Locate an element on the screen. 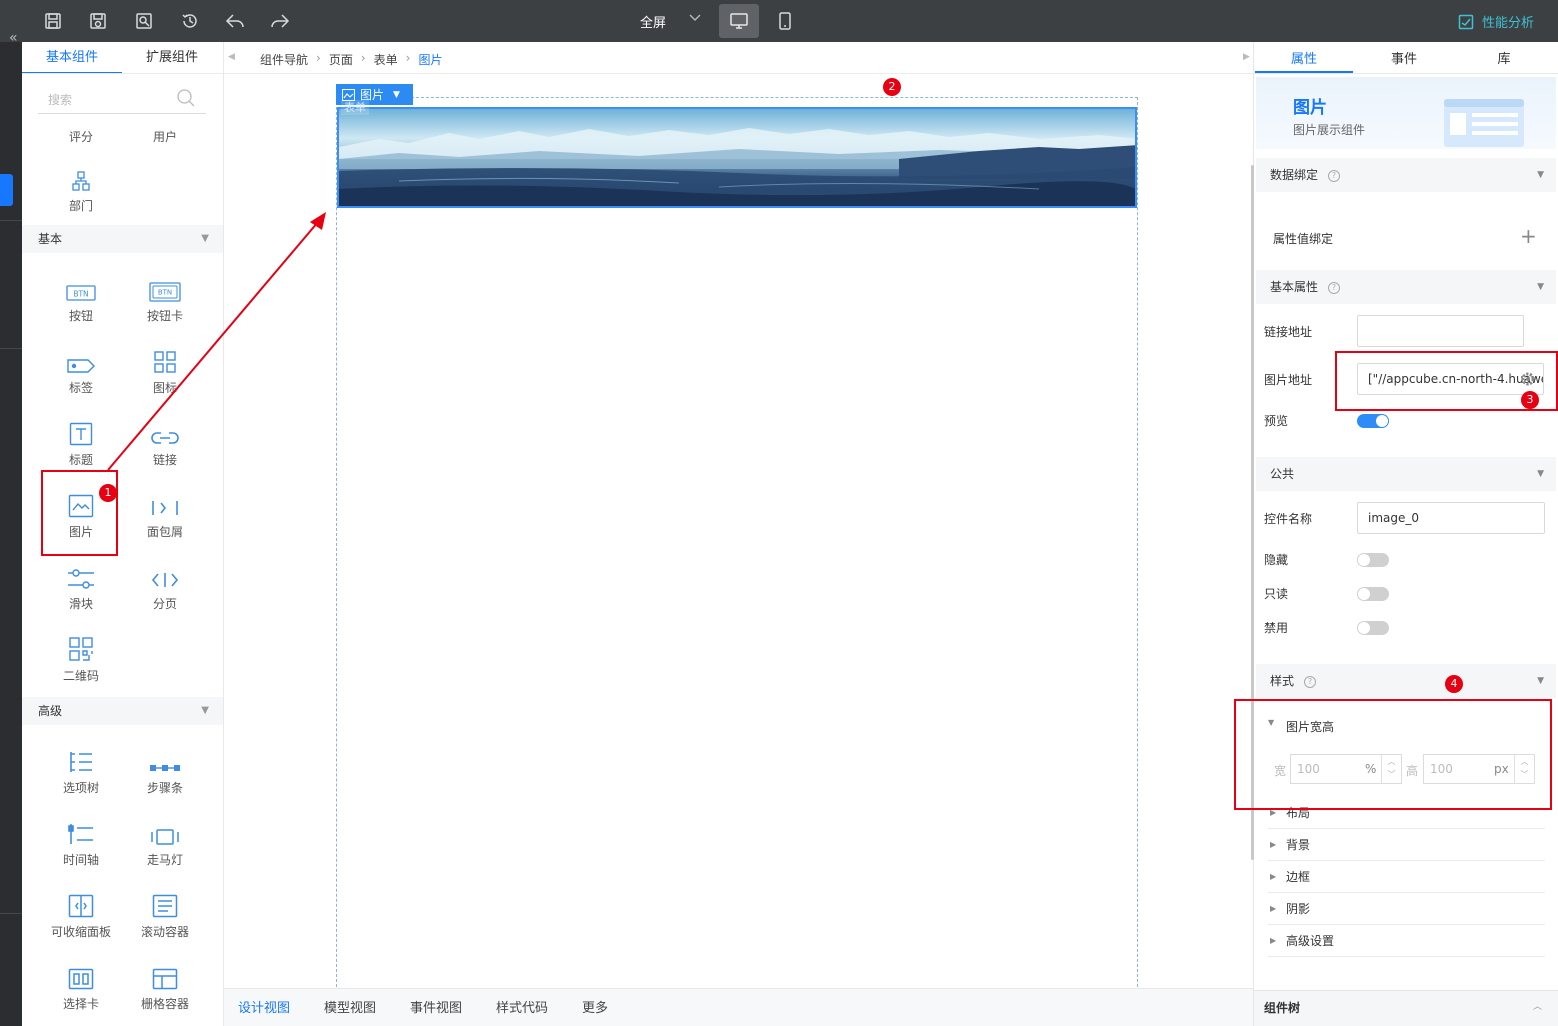  grid-container-icon is located at coordinates (165, 974).